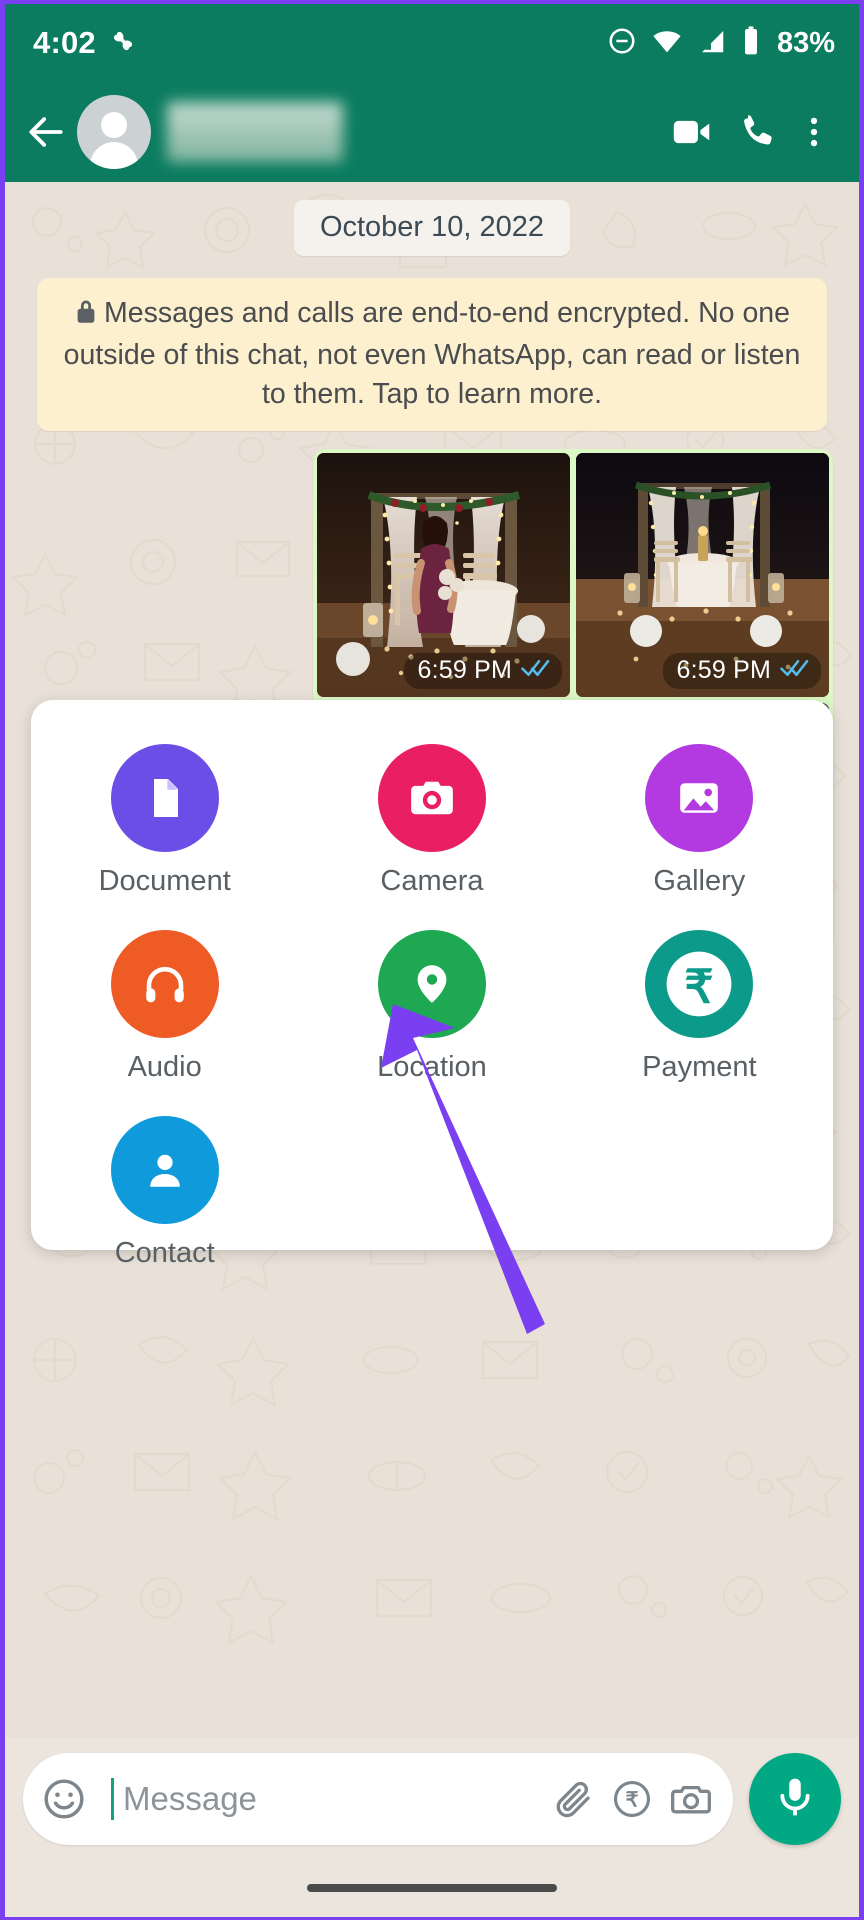 The width and height of the screenshot is (864, 1920). Describe the element at coordinates (574, 1799) in the screenshot. I see `paperclip-icon` at that location.